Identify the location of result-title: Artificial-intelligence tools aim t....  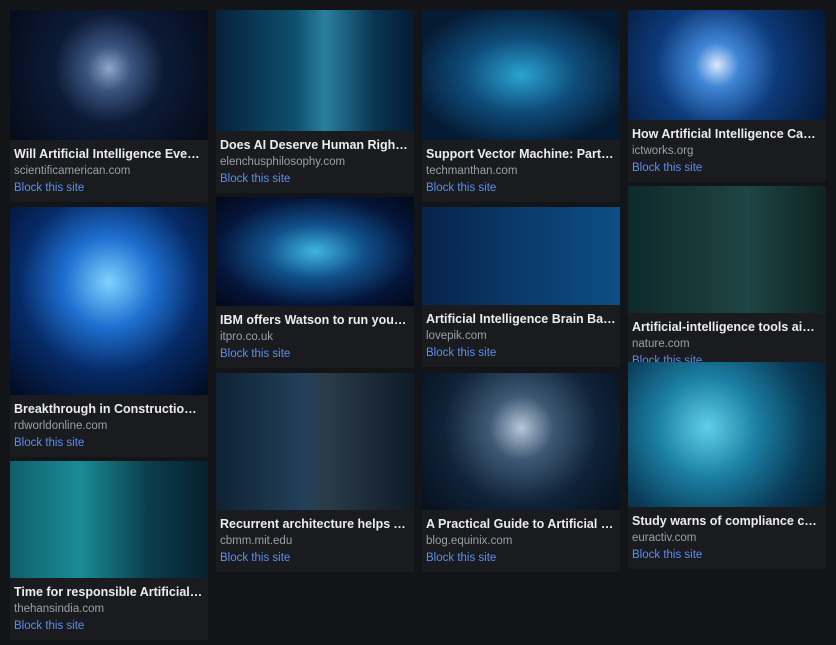
(727, 327).